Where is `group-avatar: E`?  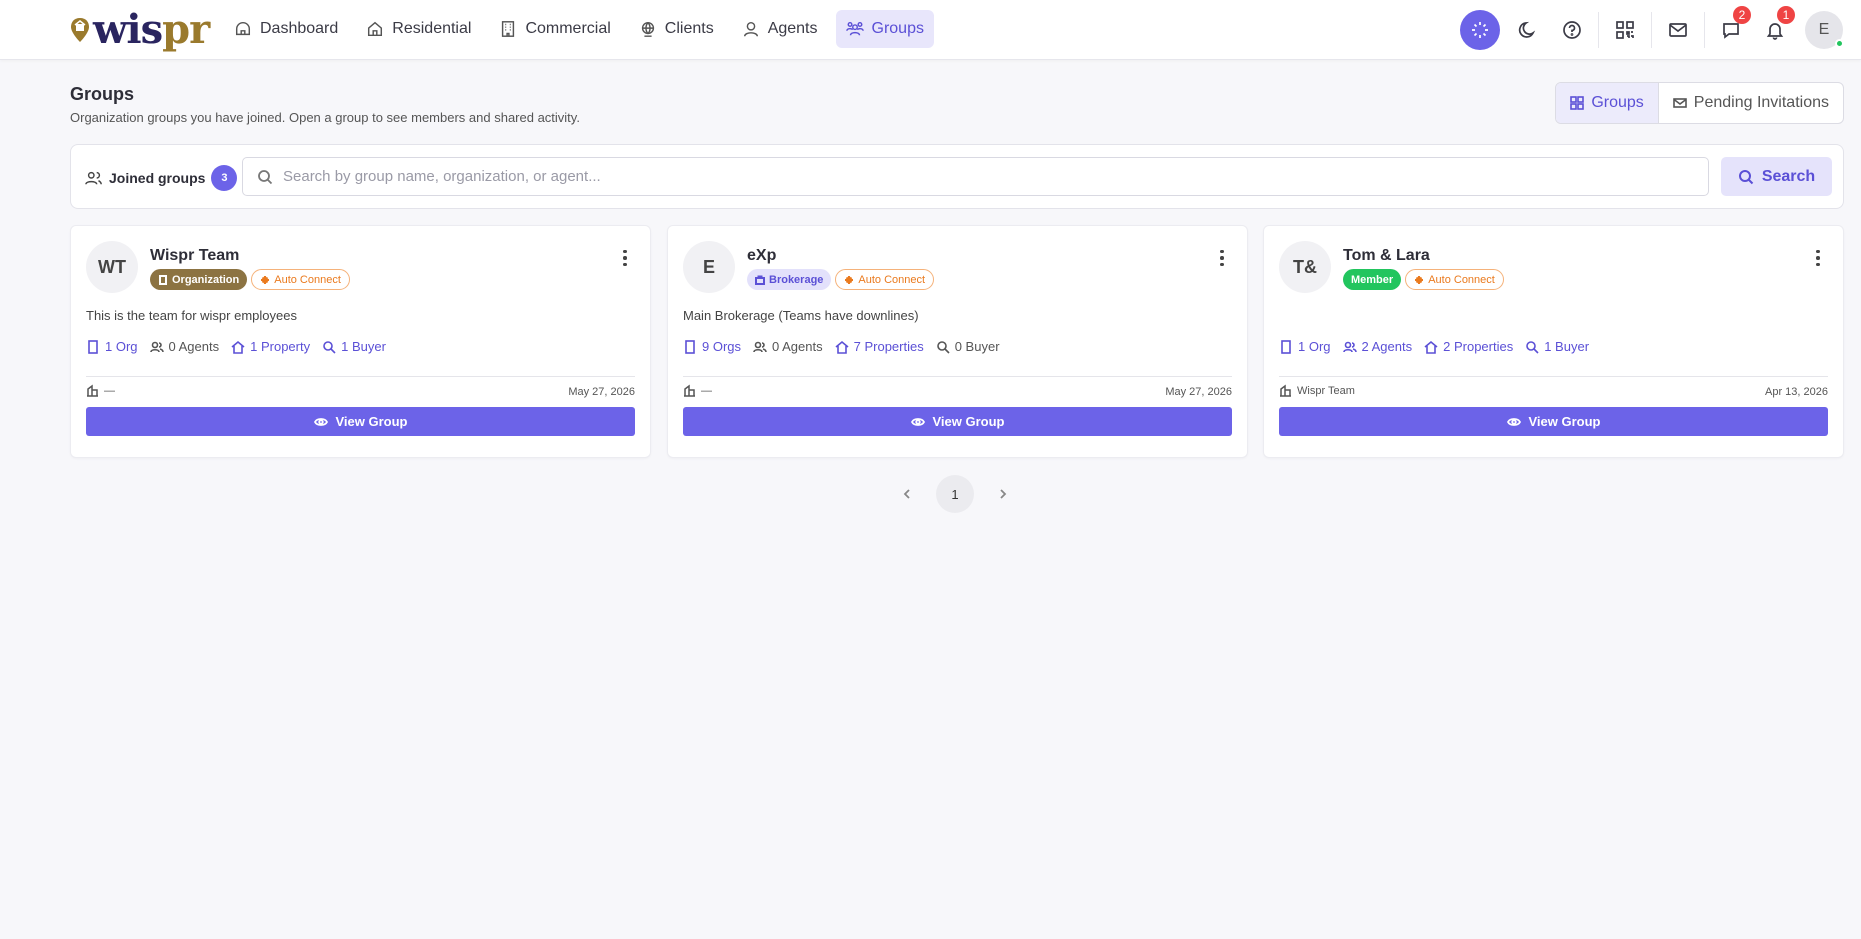
group-avatar: E is located at coordinates (709, 267).